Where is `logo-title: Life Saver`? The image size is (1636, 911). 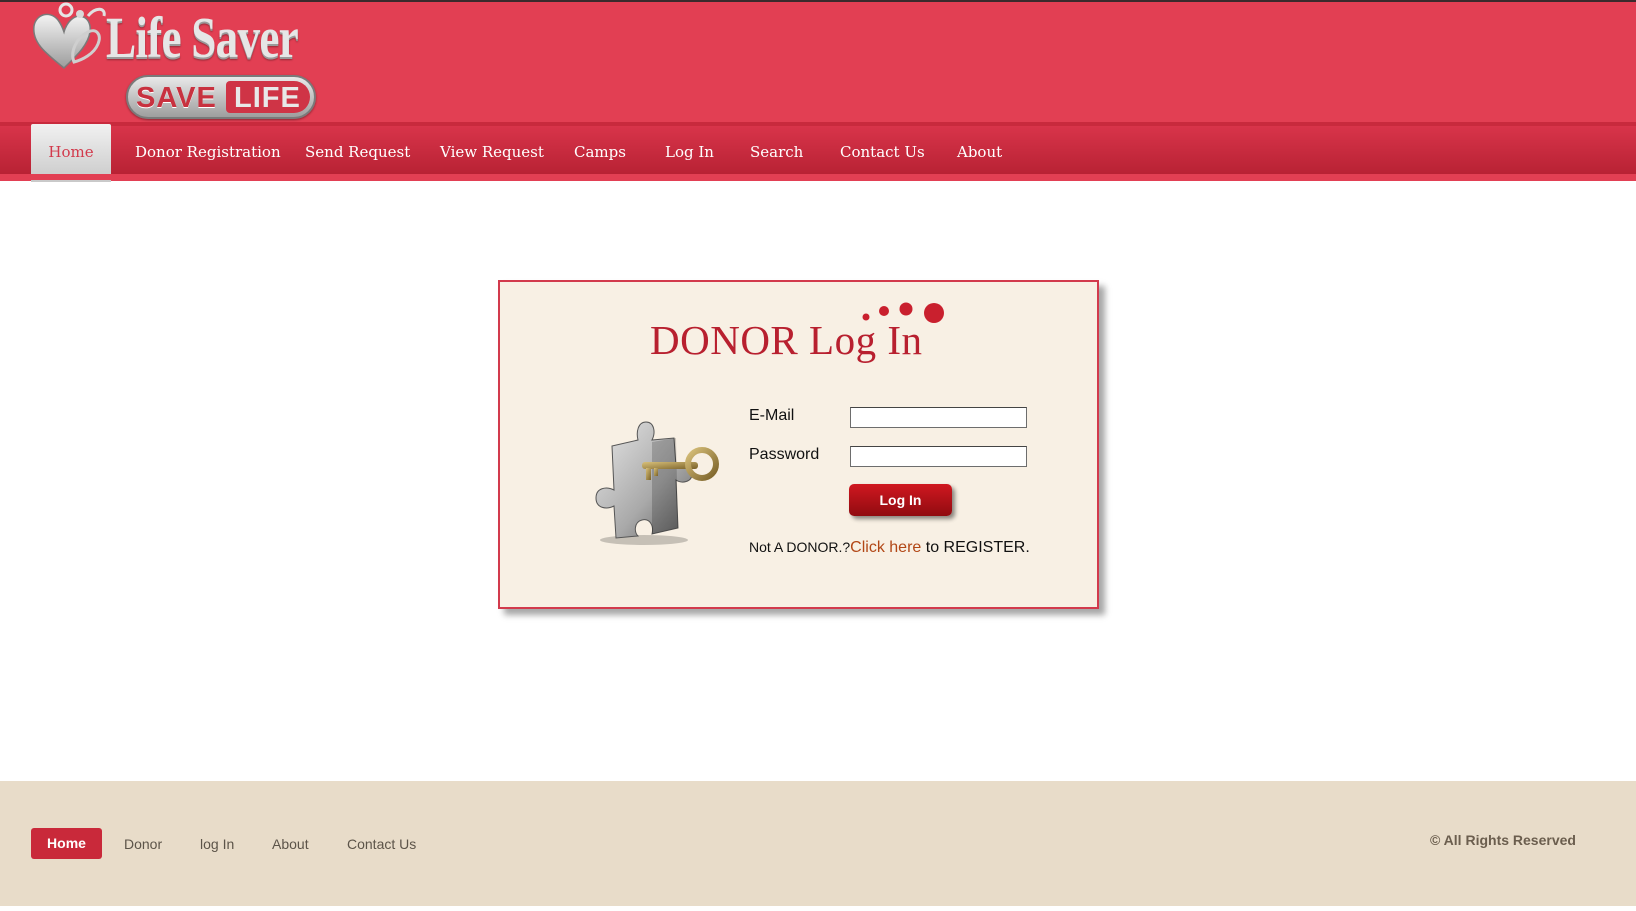
logo-title: Life Saver is located at coordinates (202, 37).